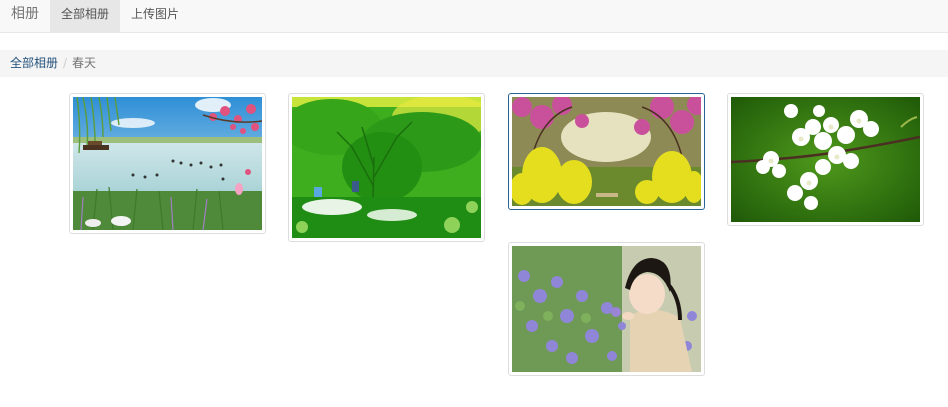 The image size is (948, 407). Describe the element at coordinates (474, 16) in the screenshot. I see `top-navbar: 相册 全部相册 上传图片` at that location.